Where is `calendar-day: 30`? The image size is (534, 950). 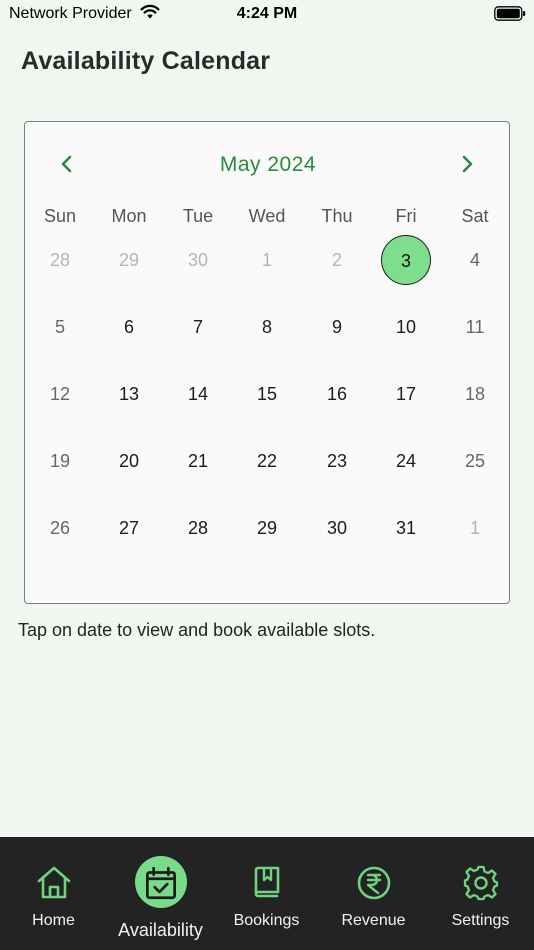 calendar-day: 30 is located at coordinates (337, 528).